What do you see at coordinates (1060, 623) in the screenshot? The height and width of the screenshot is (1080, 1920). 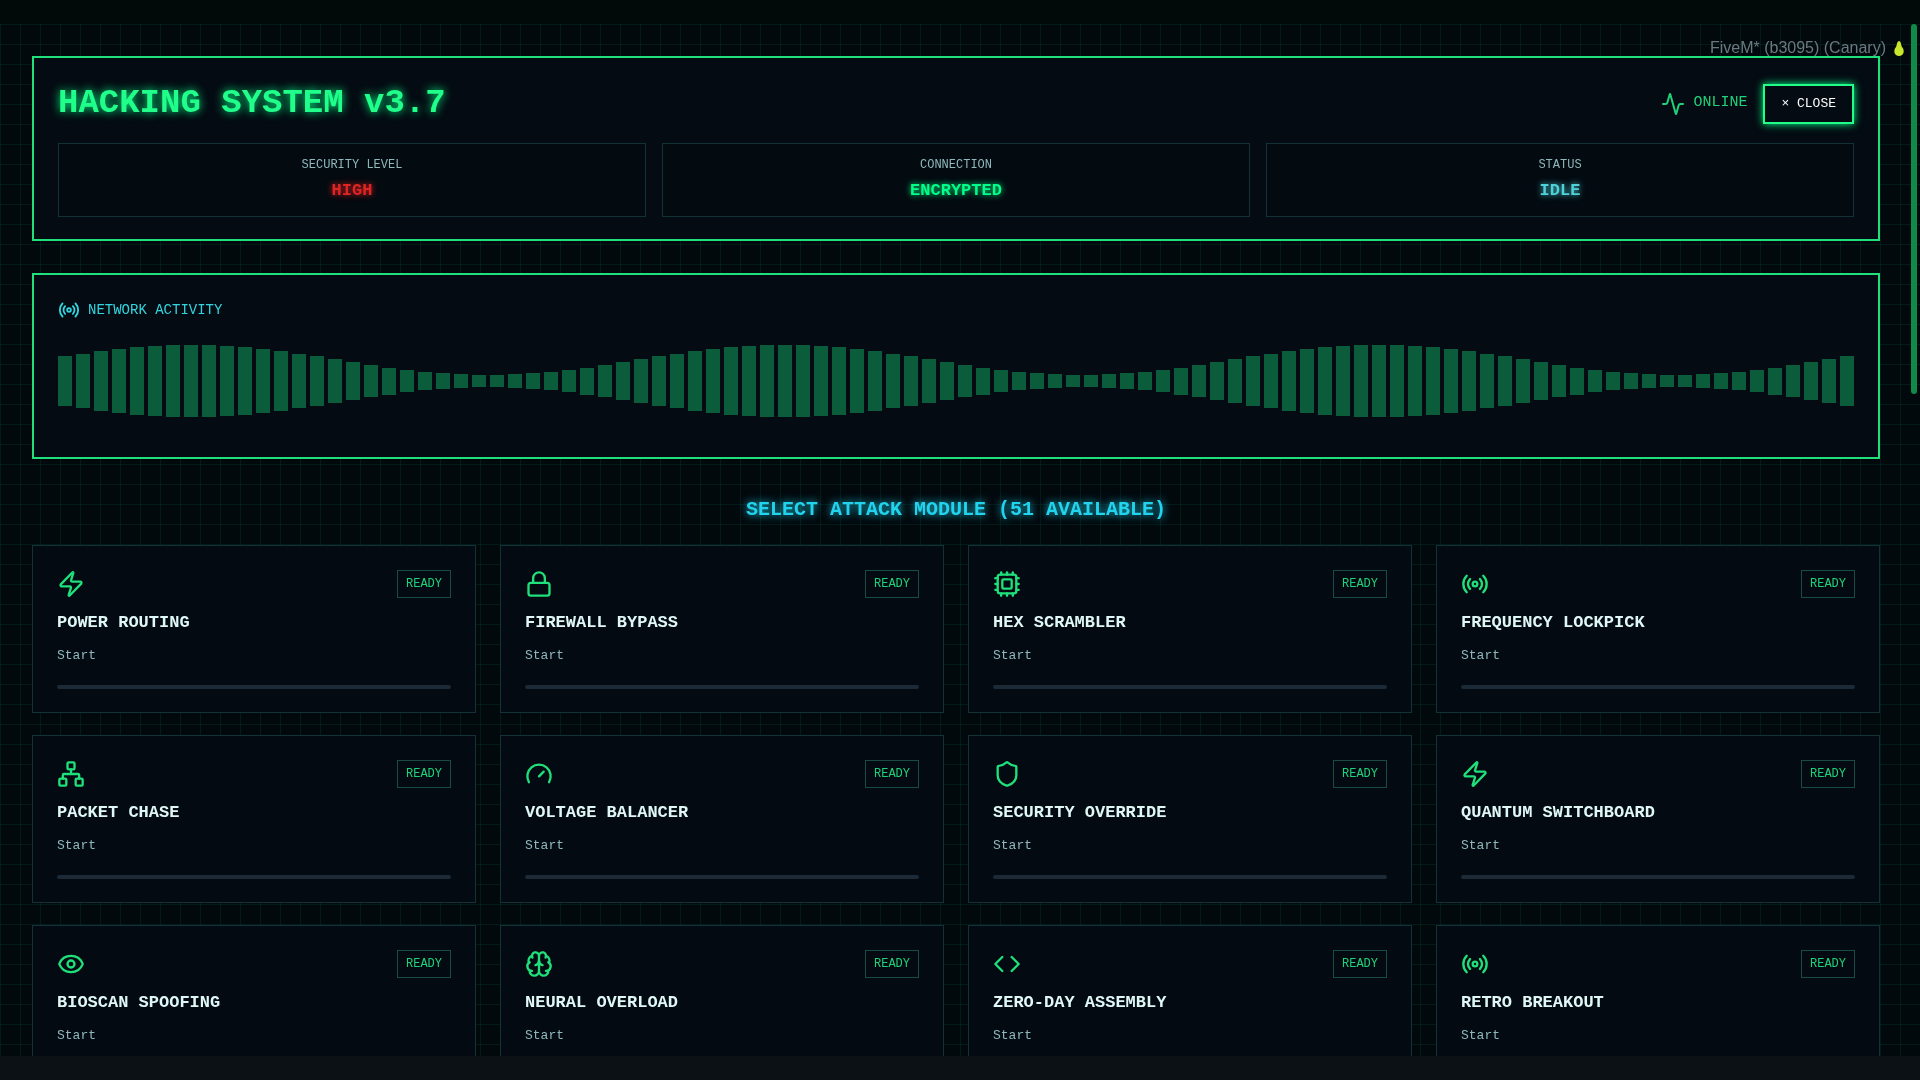 I see `module-title: HEX SCRAMBLER` at bounding box center [1060, 623].